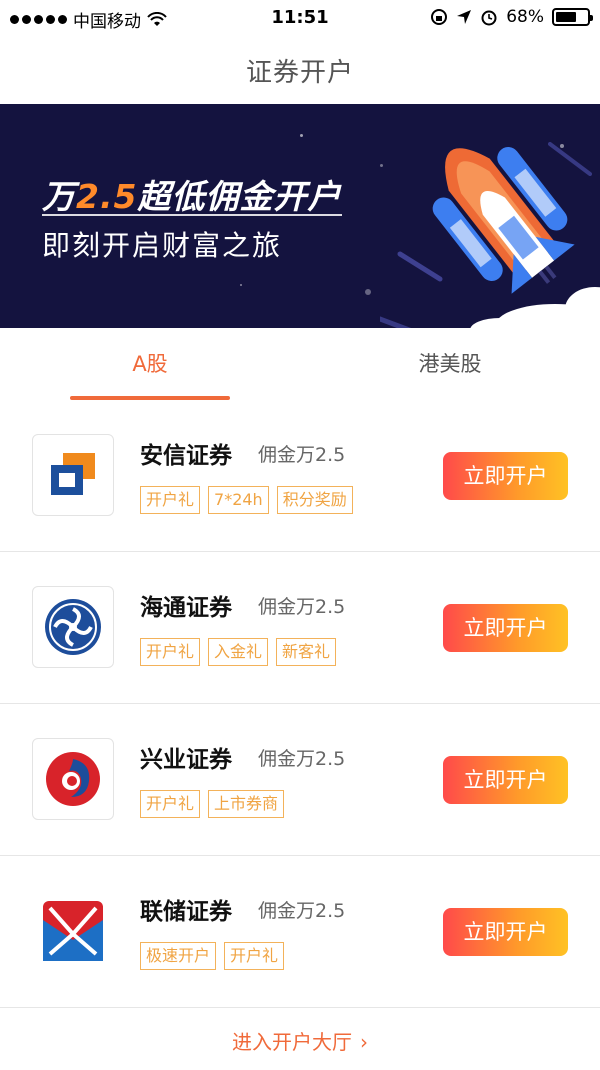 The width and height of the screenshot is (600, 1070). Describe the element at coordinates (246, 804) in the screenshot. I see `tag: 上市券商` at that location.